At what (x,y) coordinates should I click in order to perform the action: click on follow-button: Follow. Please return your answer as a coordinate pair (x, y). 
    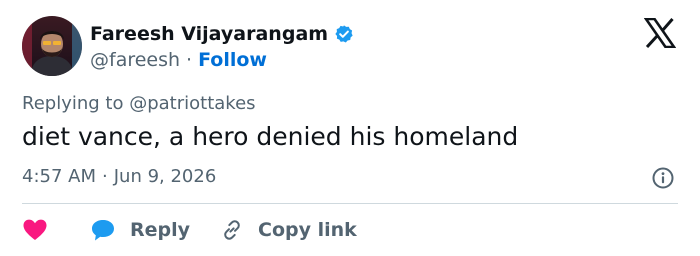
    Looking at the image, I should click on (232, 60).